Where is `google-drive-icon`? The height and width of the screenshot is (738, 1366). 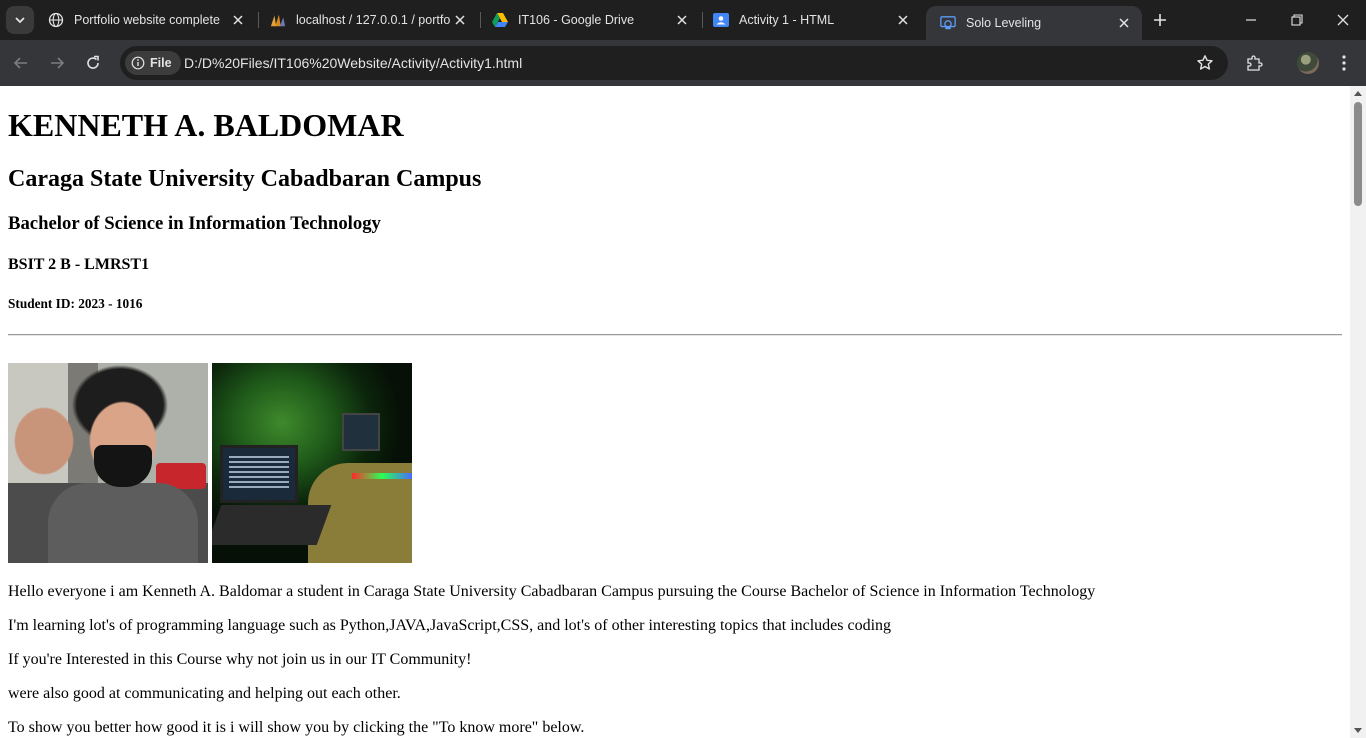 google-drive-icon is located at coordinates (500, 20).